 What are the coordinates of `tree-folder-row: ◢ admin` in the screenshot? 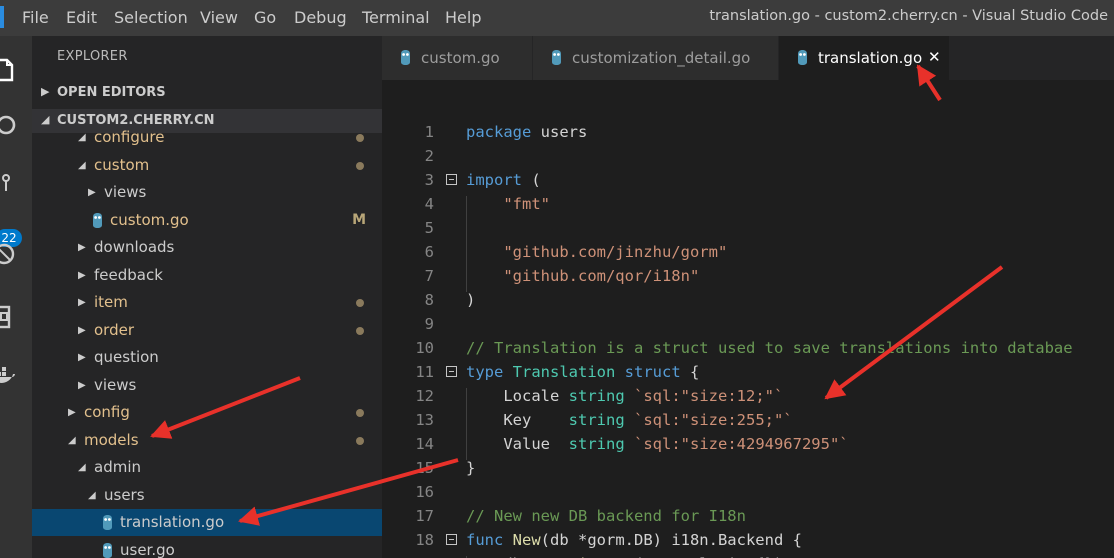 It's located at (207, 467).